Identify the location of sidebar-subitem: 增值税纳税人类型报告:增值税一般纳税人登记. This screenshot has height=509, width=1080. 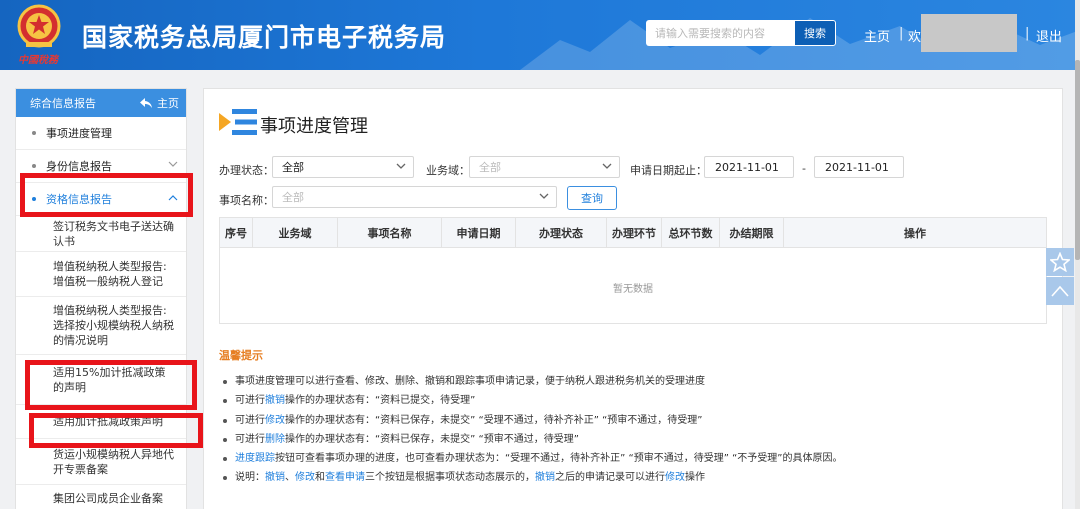
(101, 274).